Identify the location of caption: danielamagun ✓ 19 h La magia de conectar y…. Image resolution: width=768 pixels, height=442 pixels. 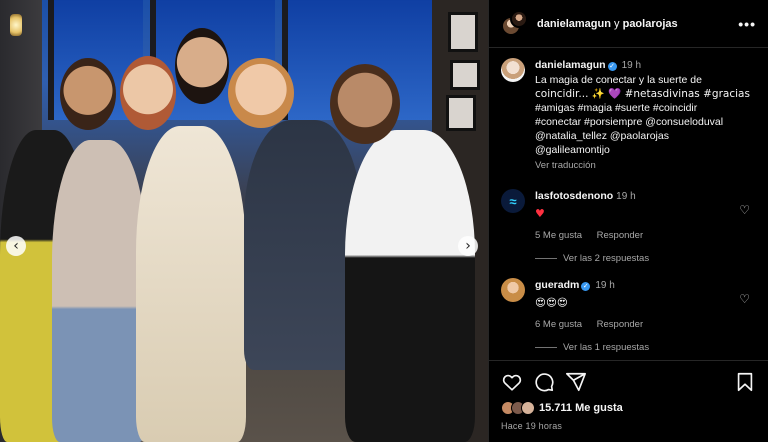
(628, 115).